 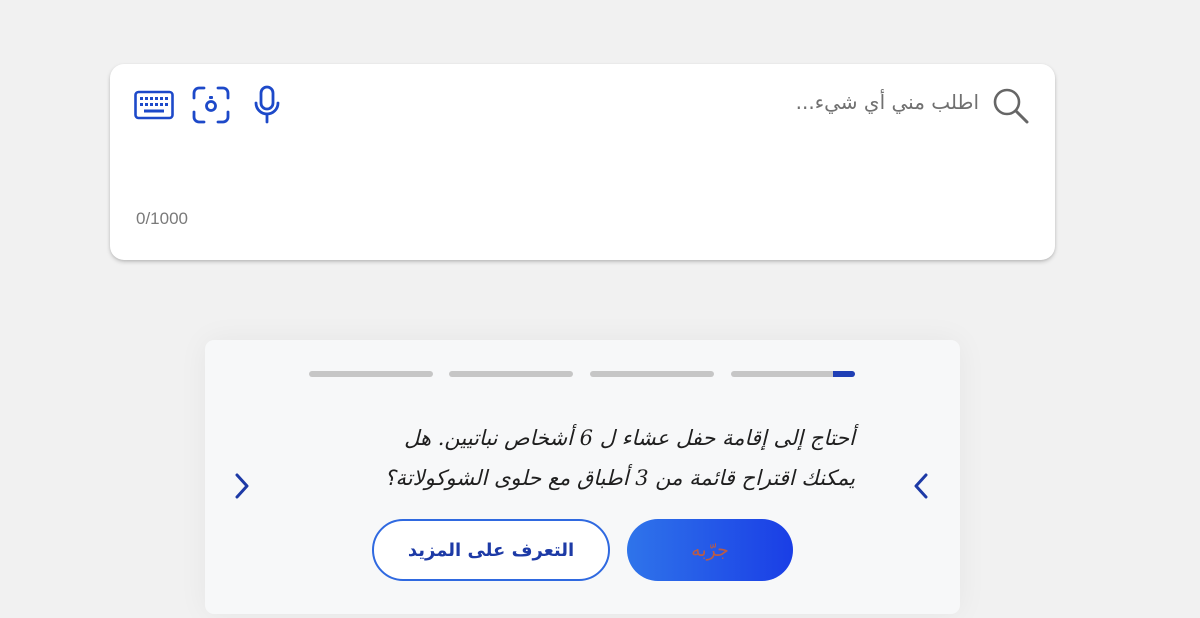 I want to click on search-icon, so click(x=1011, y=106).